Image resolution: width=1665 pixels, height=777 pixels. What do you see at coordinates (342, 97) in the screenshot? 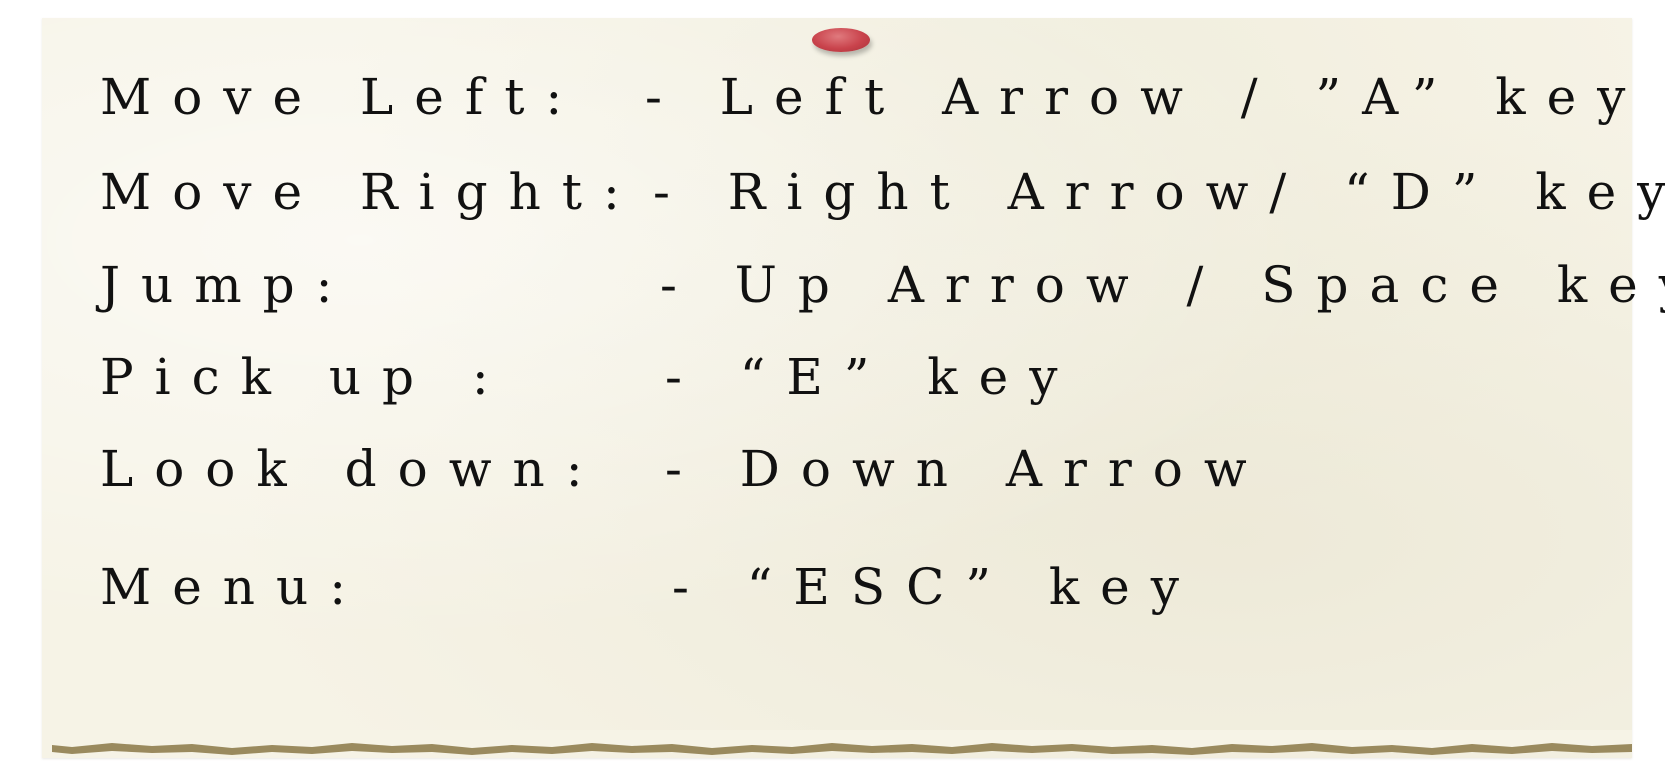
I see `action-label: Move Left:` at bounding box center [342, 97].